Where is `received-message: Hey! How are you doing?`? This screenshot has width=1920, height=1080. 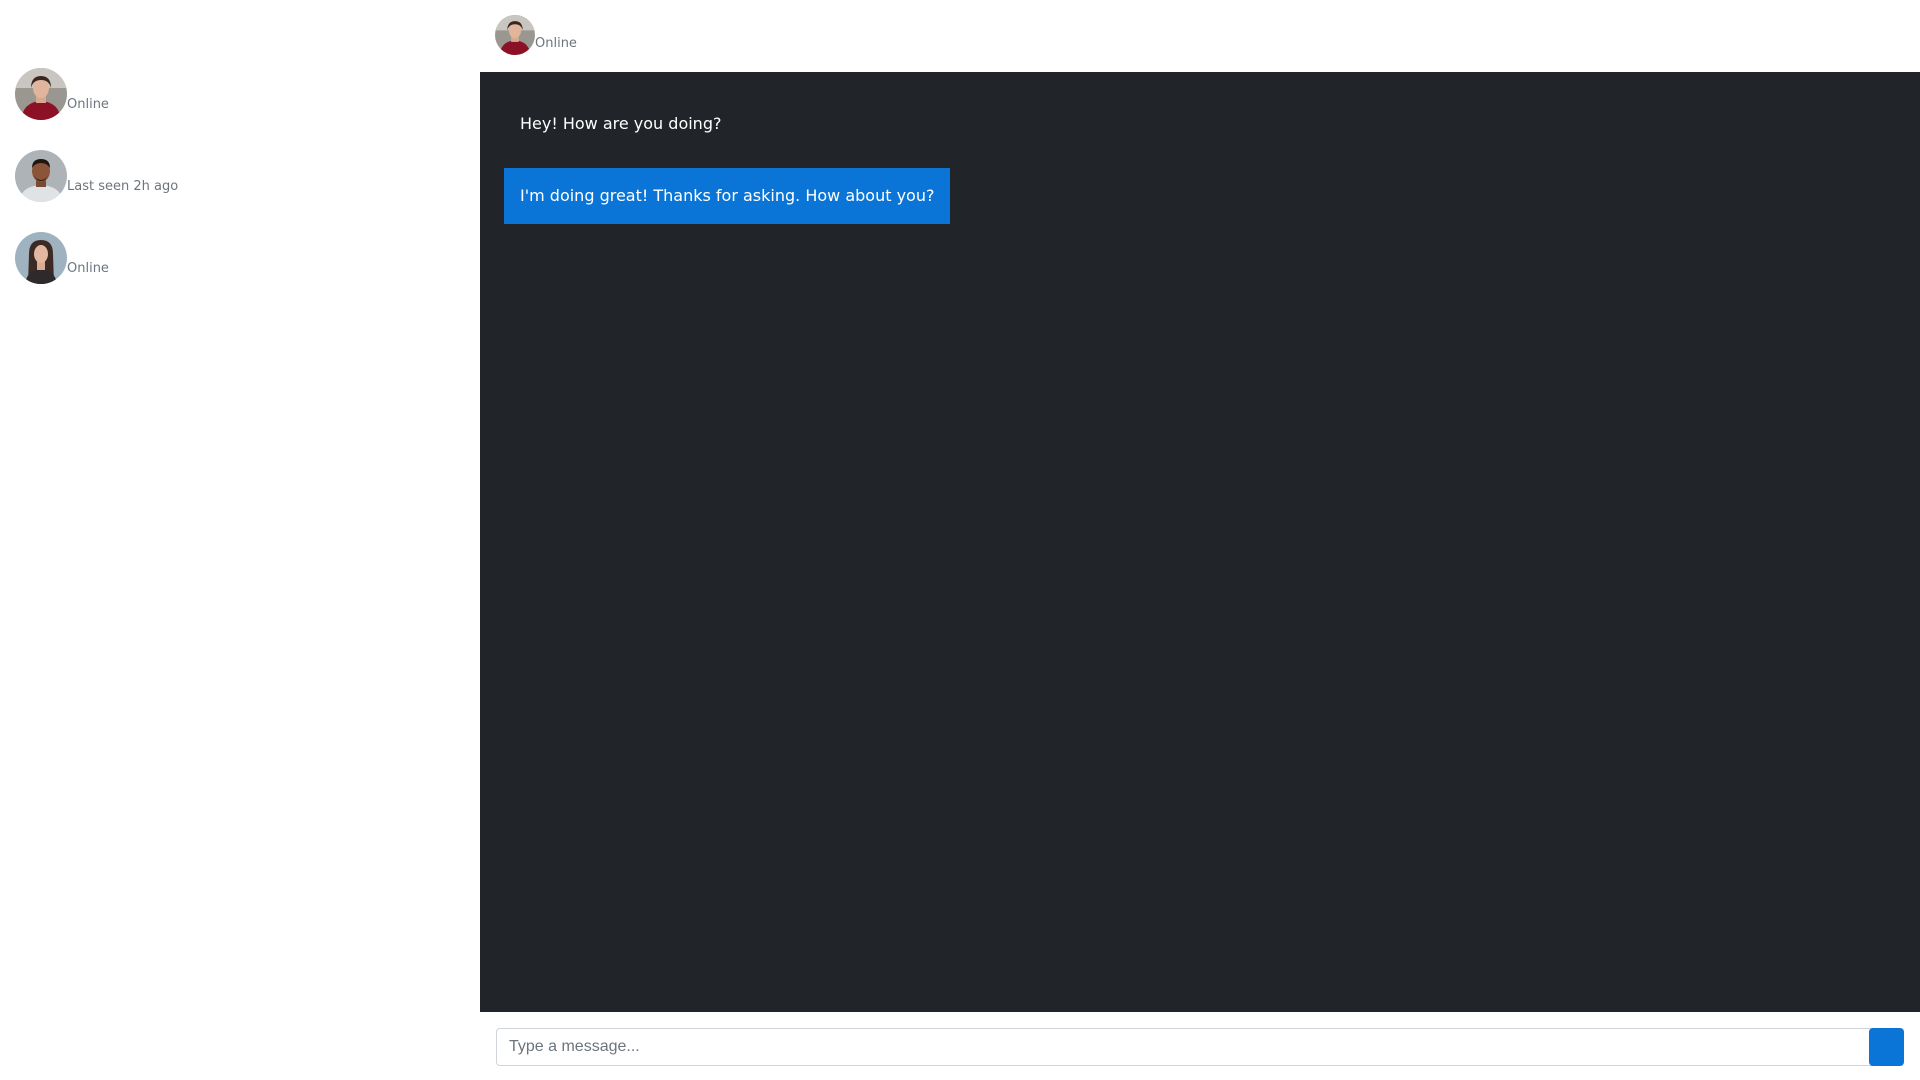 received-message: Hey! How are you doing? is located at coordinates (621, 123).